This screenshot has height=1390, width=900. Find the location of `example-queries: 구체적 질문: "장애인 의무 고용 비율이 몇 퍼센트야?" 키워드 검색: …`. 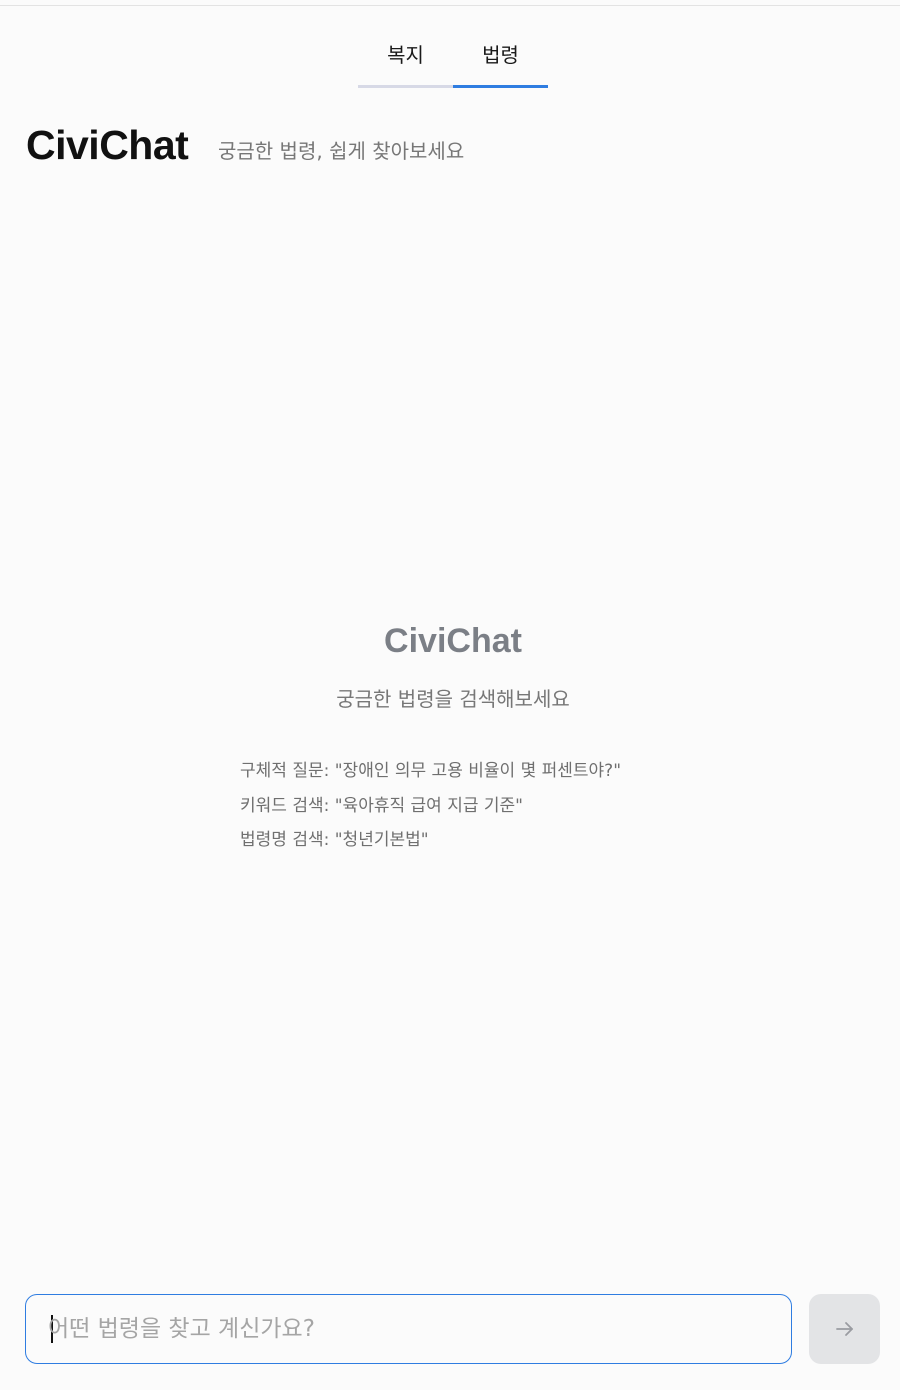

example-queries: 구체적 질문: "장애인 의무 고용 비율이 몇 퍼센트야?" 키워드 검색: … is located at coordinates (520, 806).